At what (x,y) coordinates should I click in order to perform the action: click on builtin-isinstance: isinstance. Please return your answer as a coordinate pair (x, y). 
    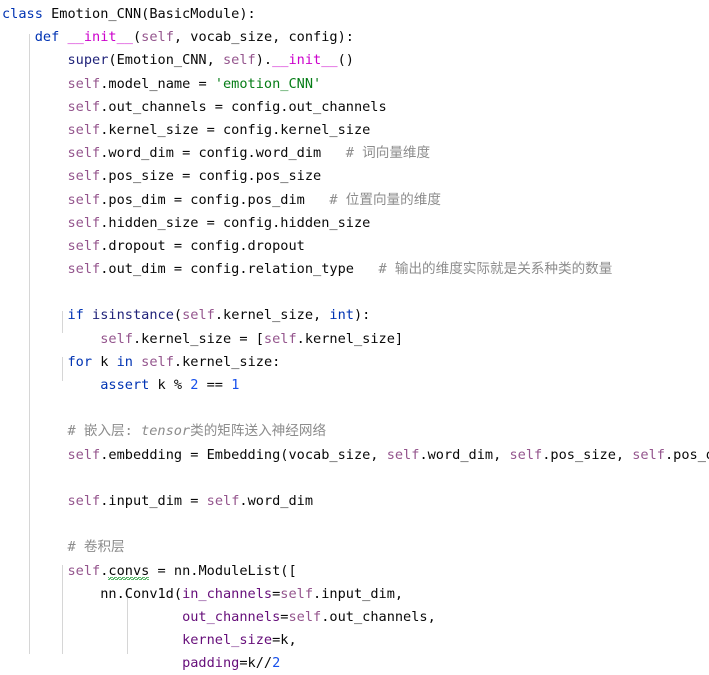
    Looking at the image, I should click on (133, 315).